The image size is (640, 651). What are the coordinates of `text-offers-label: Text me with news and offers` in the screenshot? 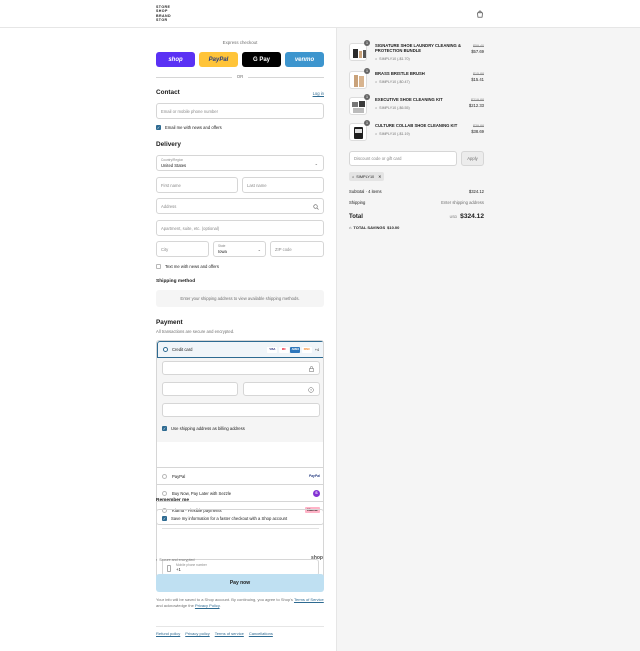 It's located at (192, 266).